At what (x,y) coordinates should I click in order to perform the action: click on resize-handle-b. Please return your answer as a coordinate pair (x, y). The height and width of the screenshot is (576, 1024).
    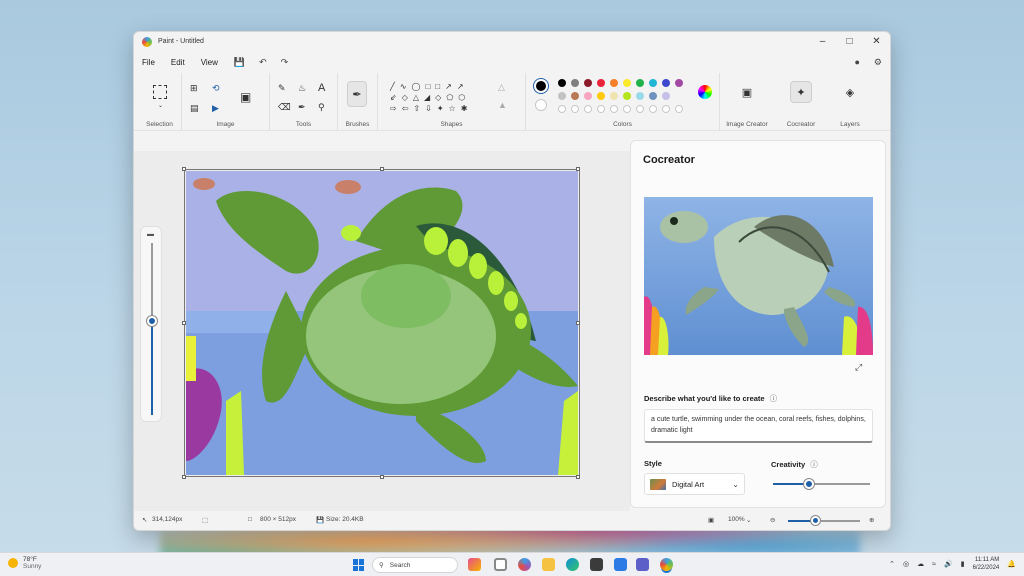
    Looking at the image, I should click on (382, 477).